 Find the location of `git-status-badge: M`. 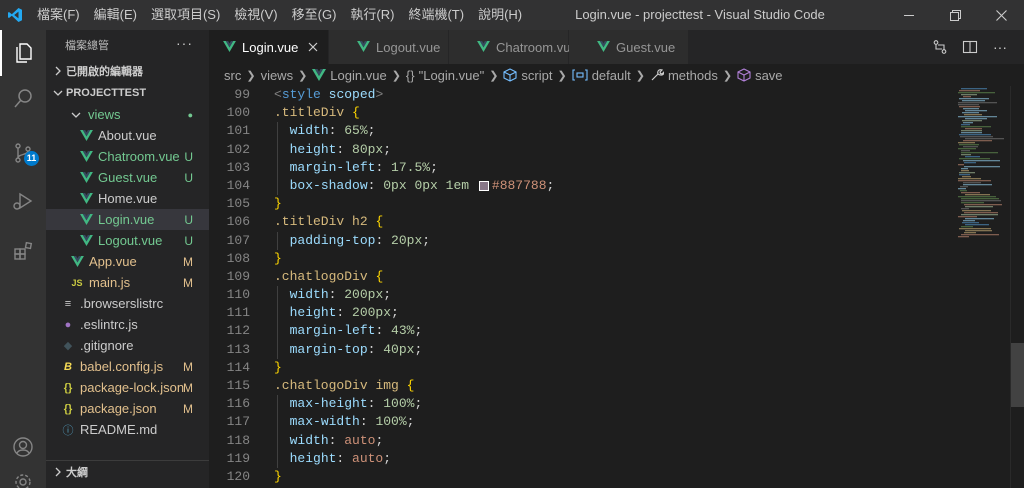

git-status-badge: M is located at coordinates (188, 282).